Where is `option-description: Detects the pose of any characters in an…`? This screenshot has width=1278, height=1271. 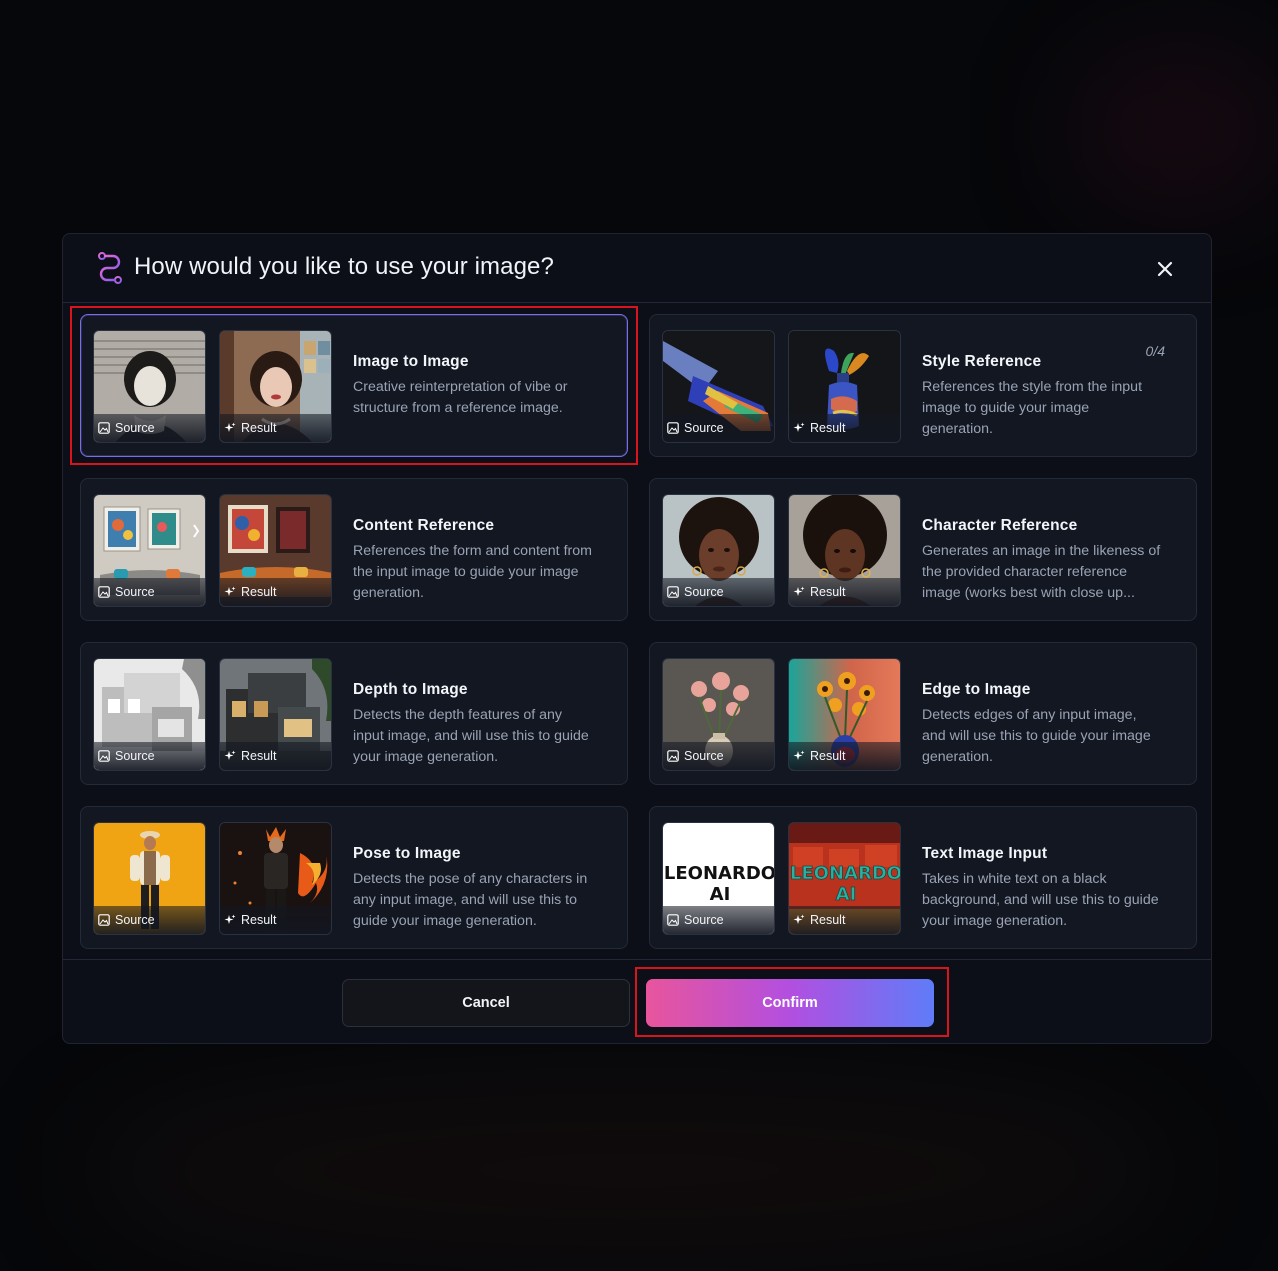
option-description: Detects the pose of any characters in an… is located at coordinates (470, 900).